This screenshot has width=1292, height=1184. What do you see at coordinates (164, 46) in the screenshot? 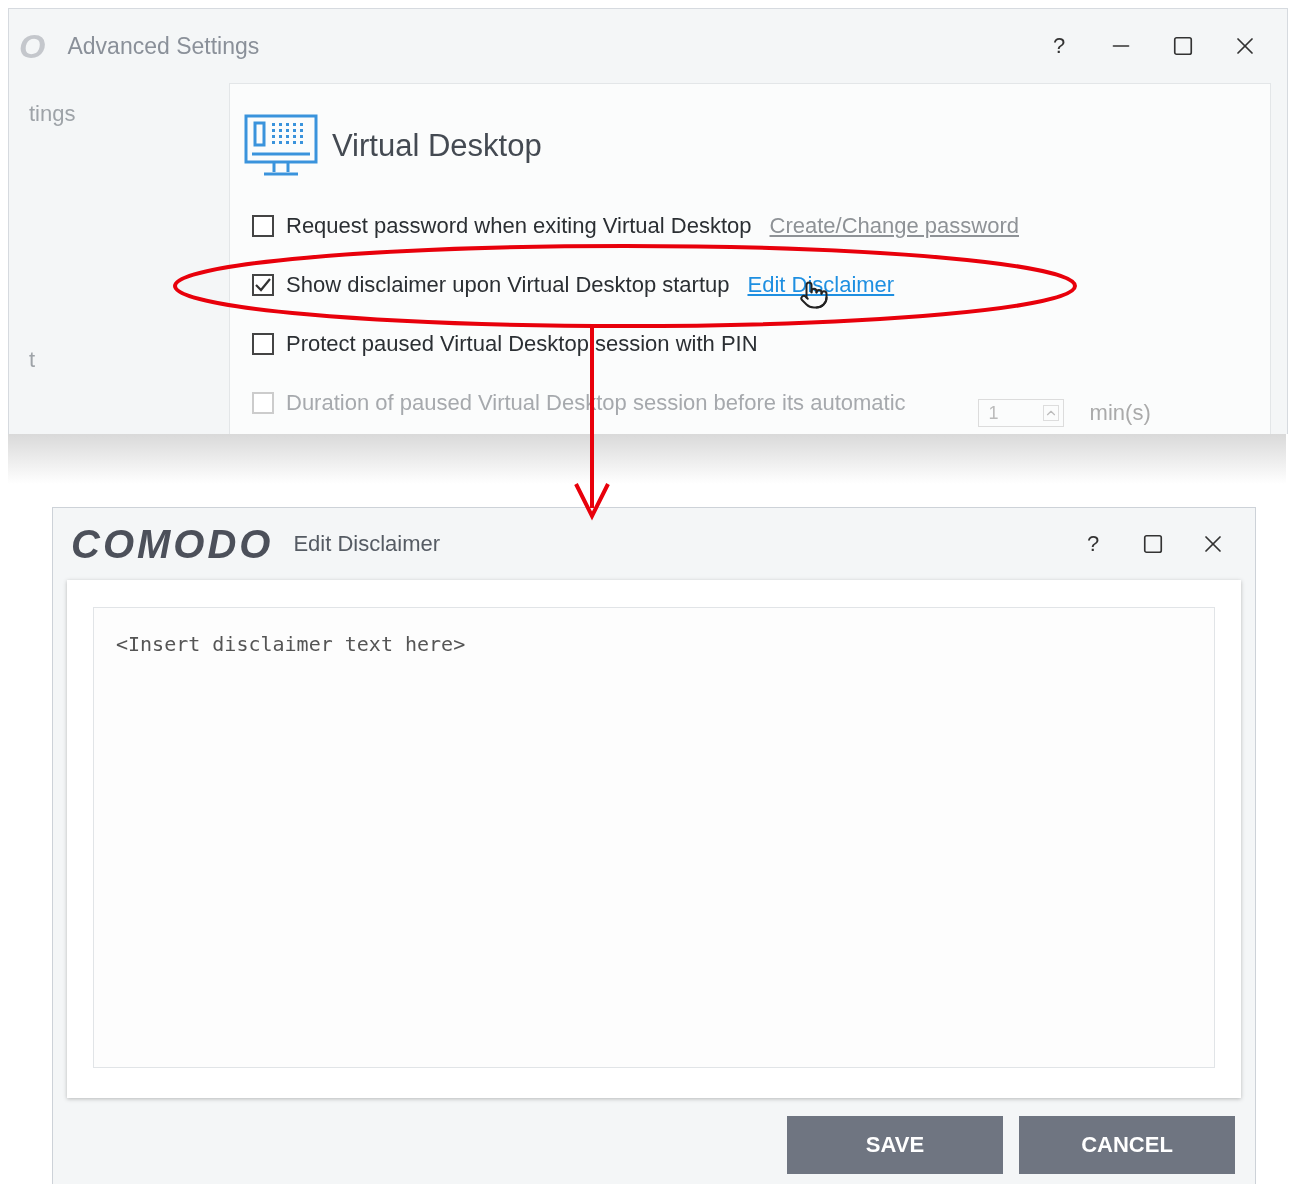
I see `window-title: Advanced Settings` at bounding box center [164, 46].